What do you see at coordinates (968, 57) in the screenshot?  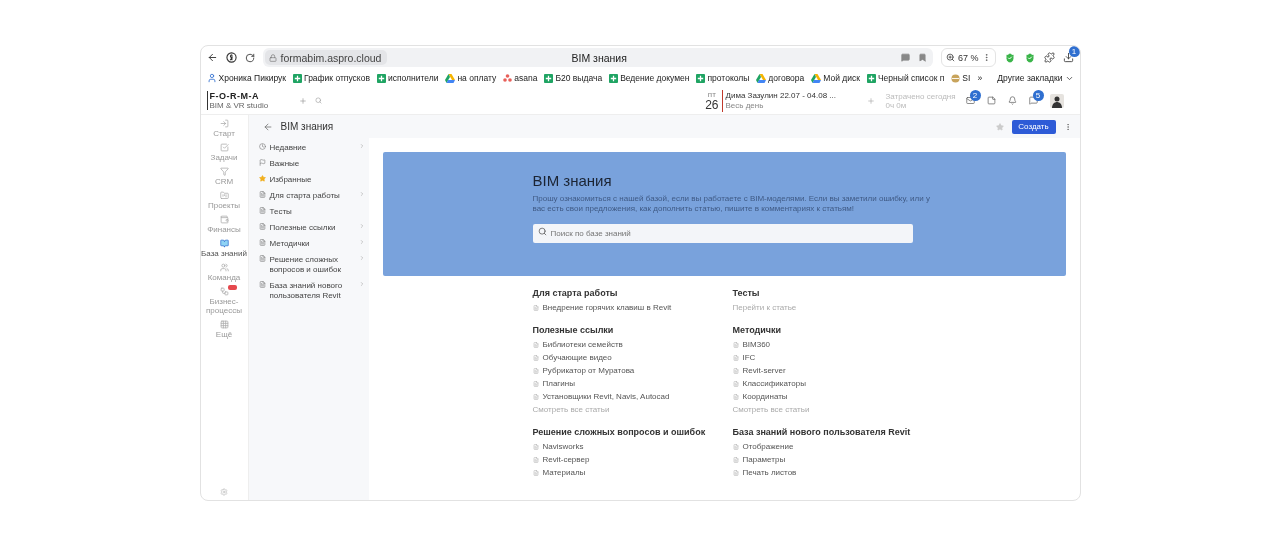 I see `zoom-button: 67 %` at bounding box center [968, 57].